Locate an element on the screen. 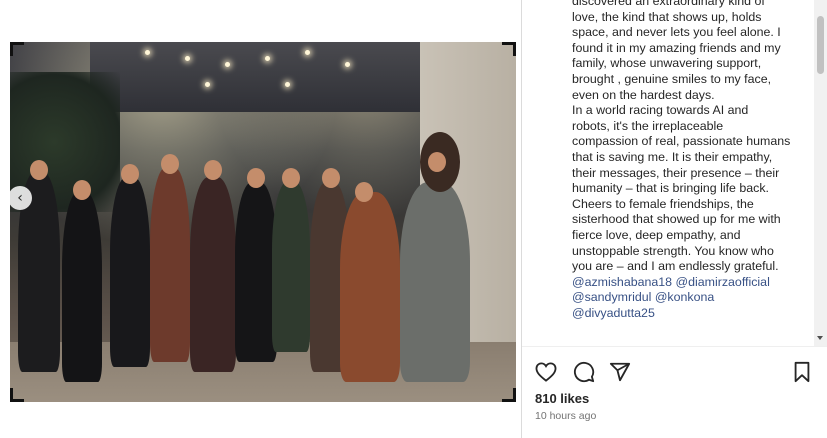 Image resolution: width=827 pixels, height=438 pixels. comment-button is located at coordinates (584, 372).